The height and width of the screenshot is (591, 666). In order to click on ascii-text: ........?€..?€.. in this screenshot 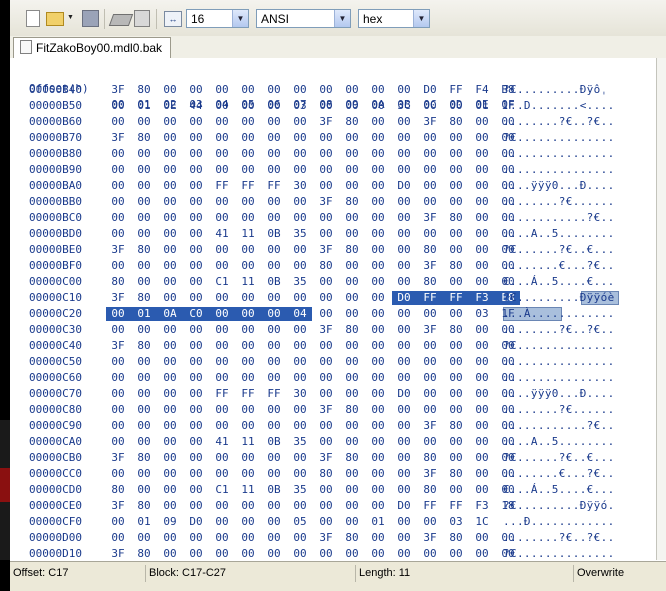, I will do `click(559, 538)`.